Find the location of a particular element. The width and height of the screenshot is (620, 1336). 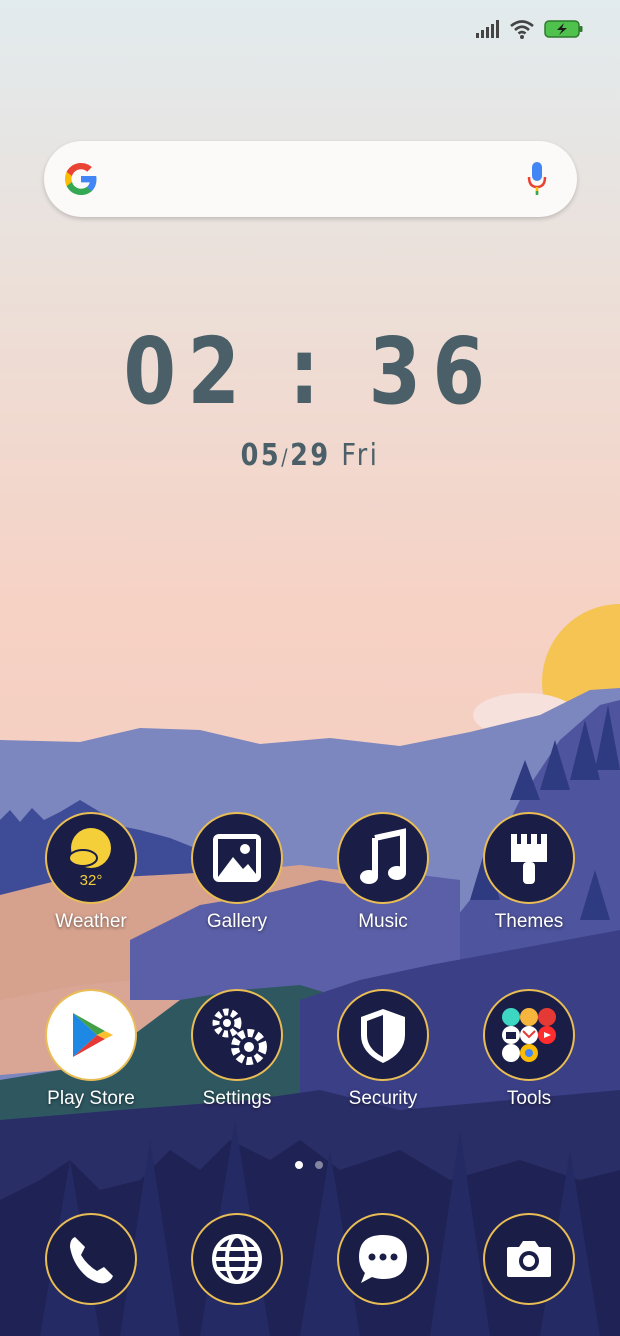

app-music: Music is located at coordinates (383, 872).